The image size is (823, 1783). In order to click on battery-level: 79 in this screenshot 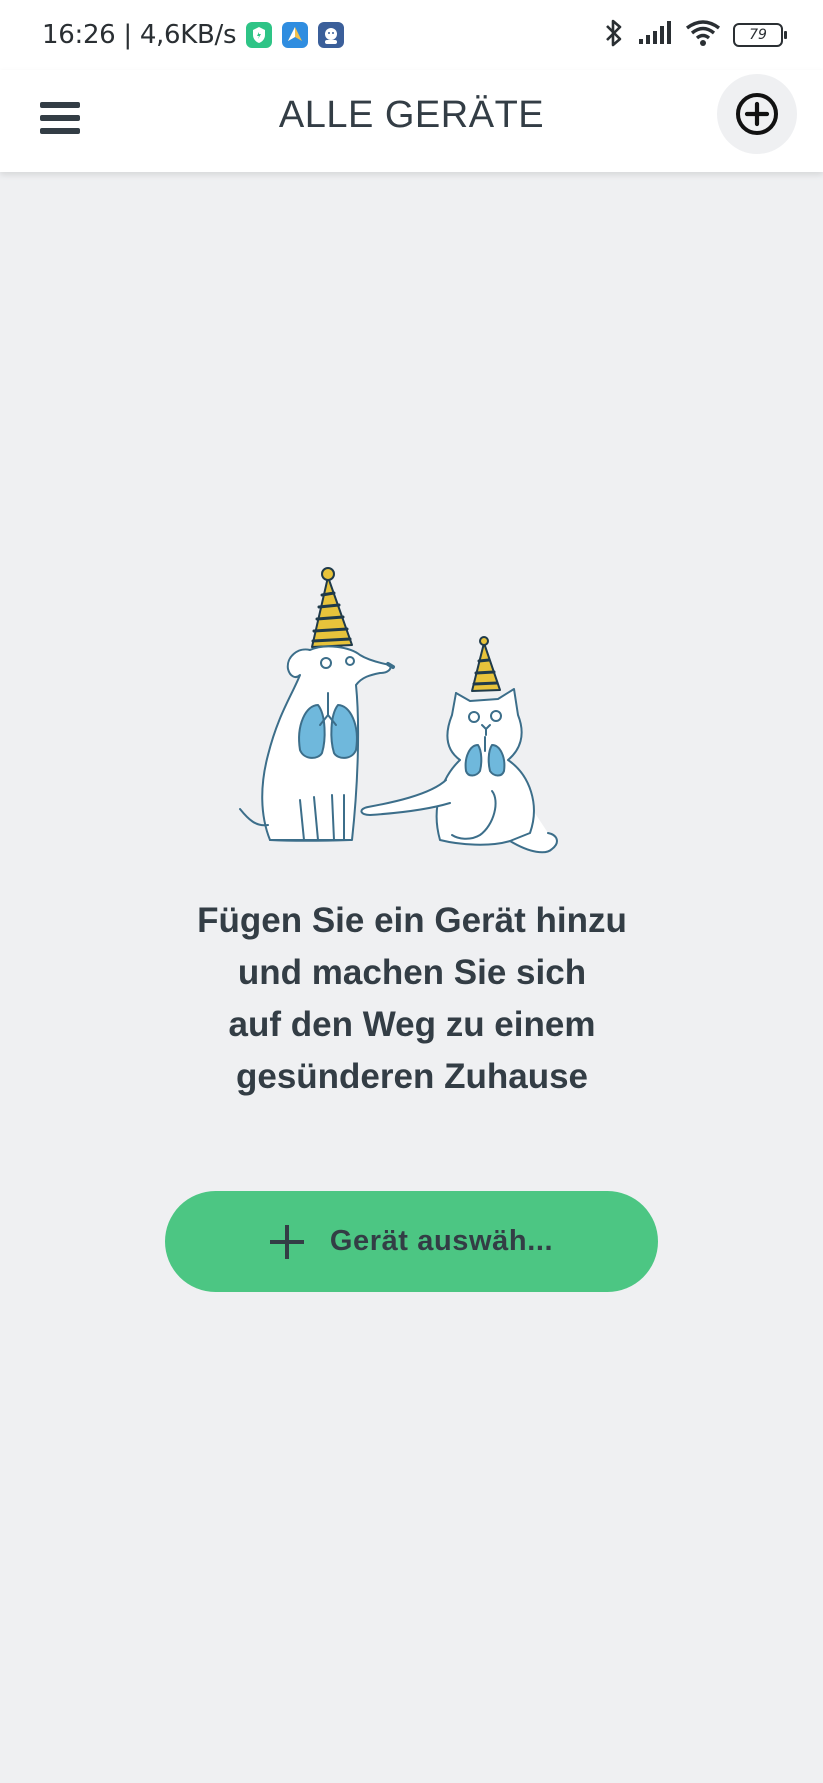, I will do `click(758, 35)`.